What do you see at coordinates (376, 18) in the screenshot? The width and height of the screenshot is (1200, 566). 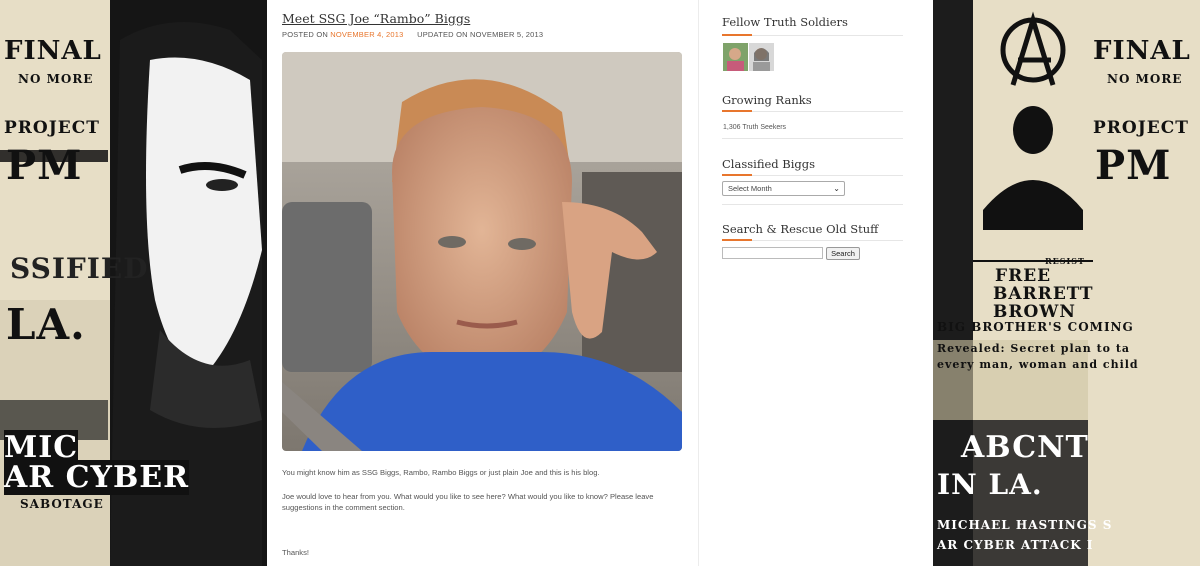 I see `post-title-link: Meet SSG Joe “Rambo” Biggs` at bounding box center [376, 18].